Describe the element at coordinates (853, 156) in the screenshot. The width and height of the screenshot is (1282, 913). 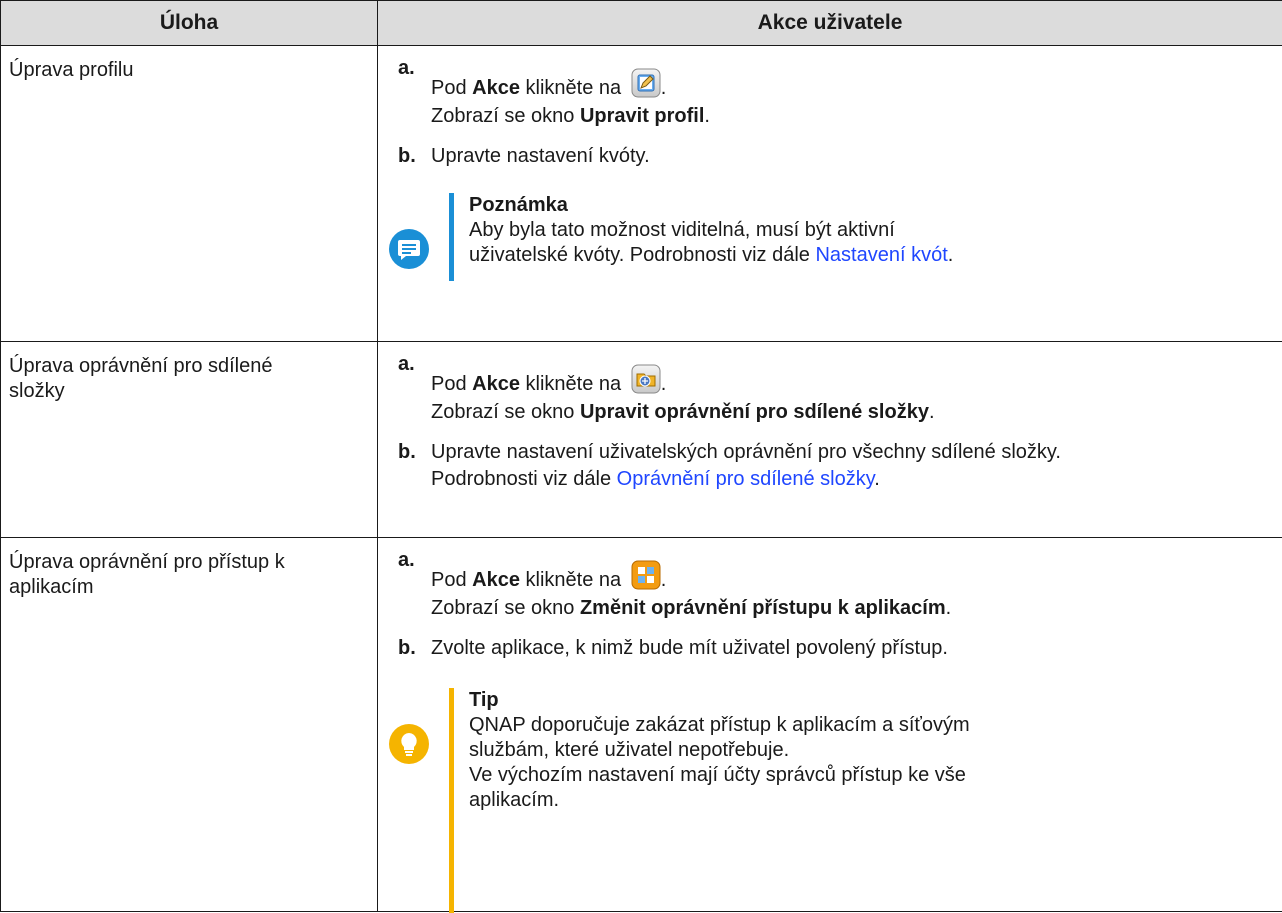
I see `step-text: Upravte nastavení kvóty.` at that location.